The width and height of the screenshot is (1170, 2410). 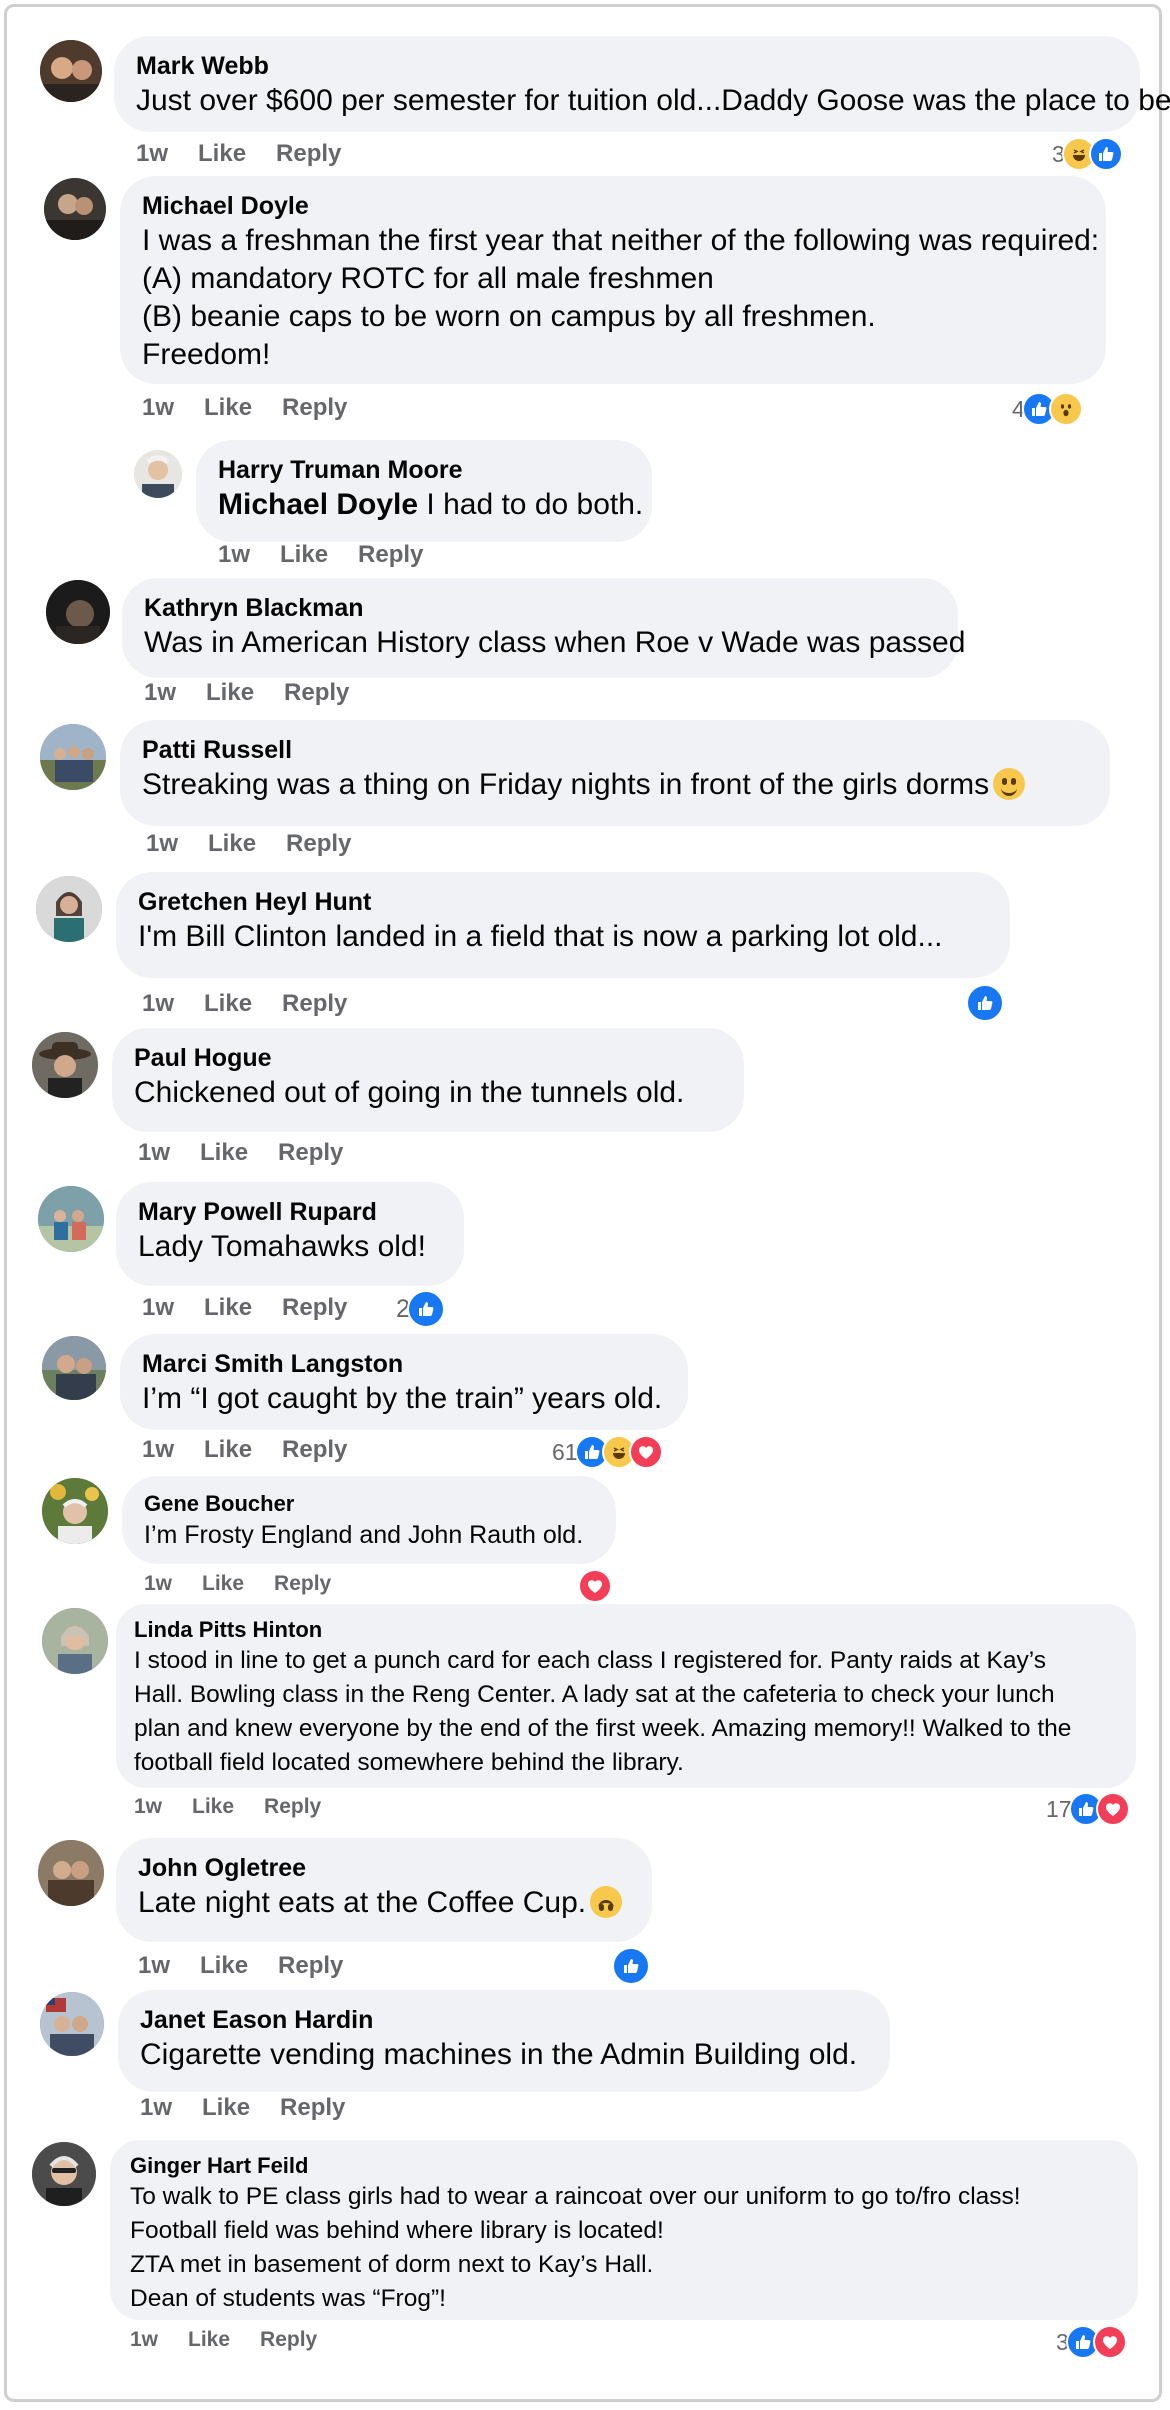 I want to click on mention-link: Michael Doyle, so click(x=318, y=504).